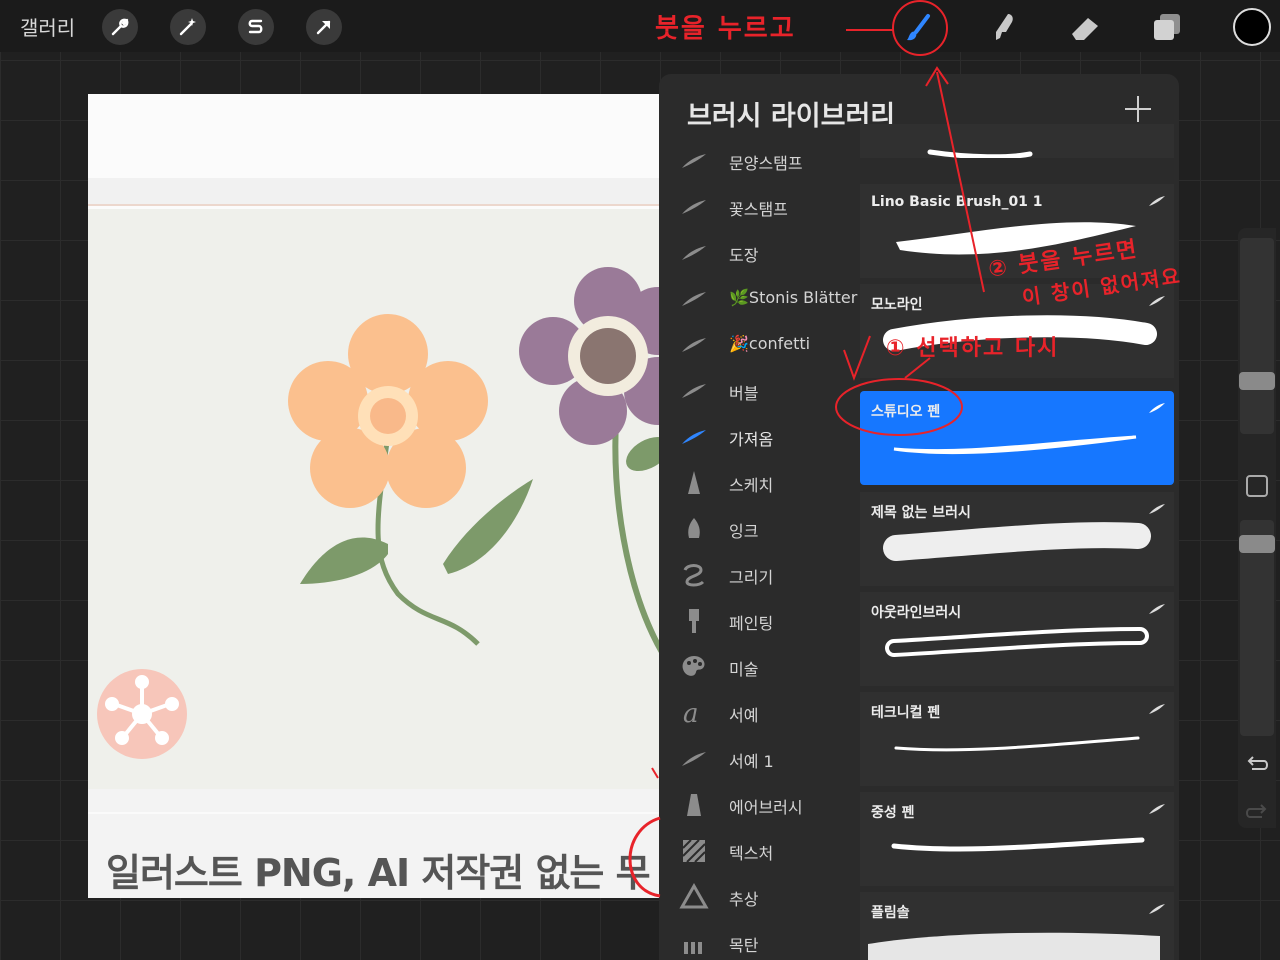 The height and width of the screenshot is (960, 1280). I want to click on brush-icon, so click(920, 28).